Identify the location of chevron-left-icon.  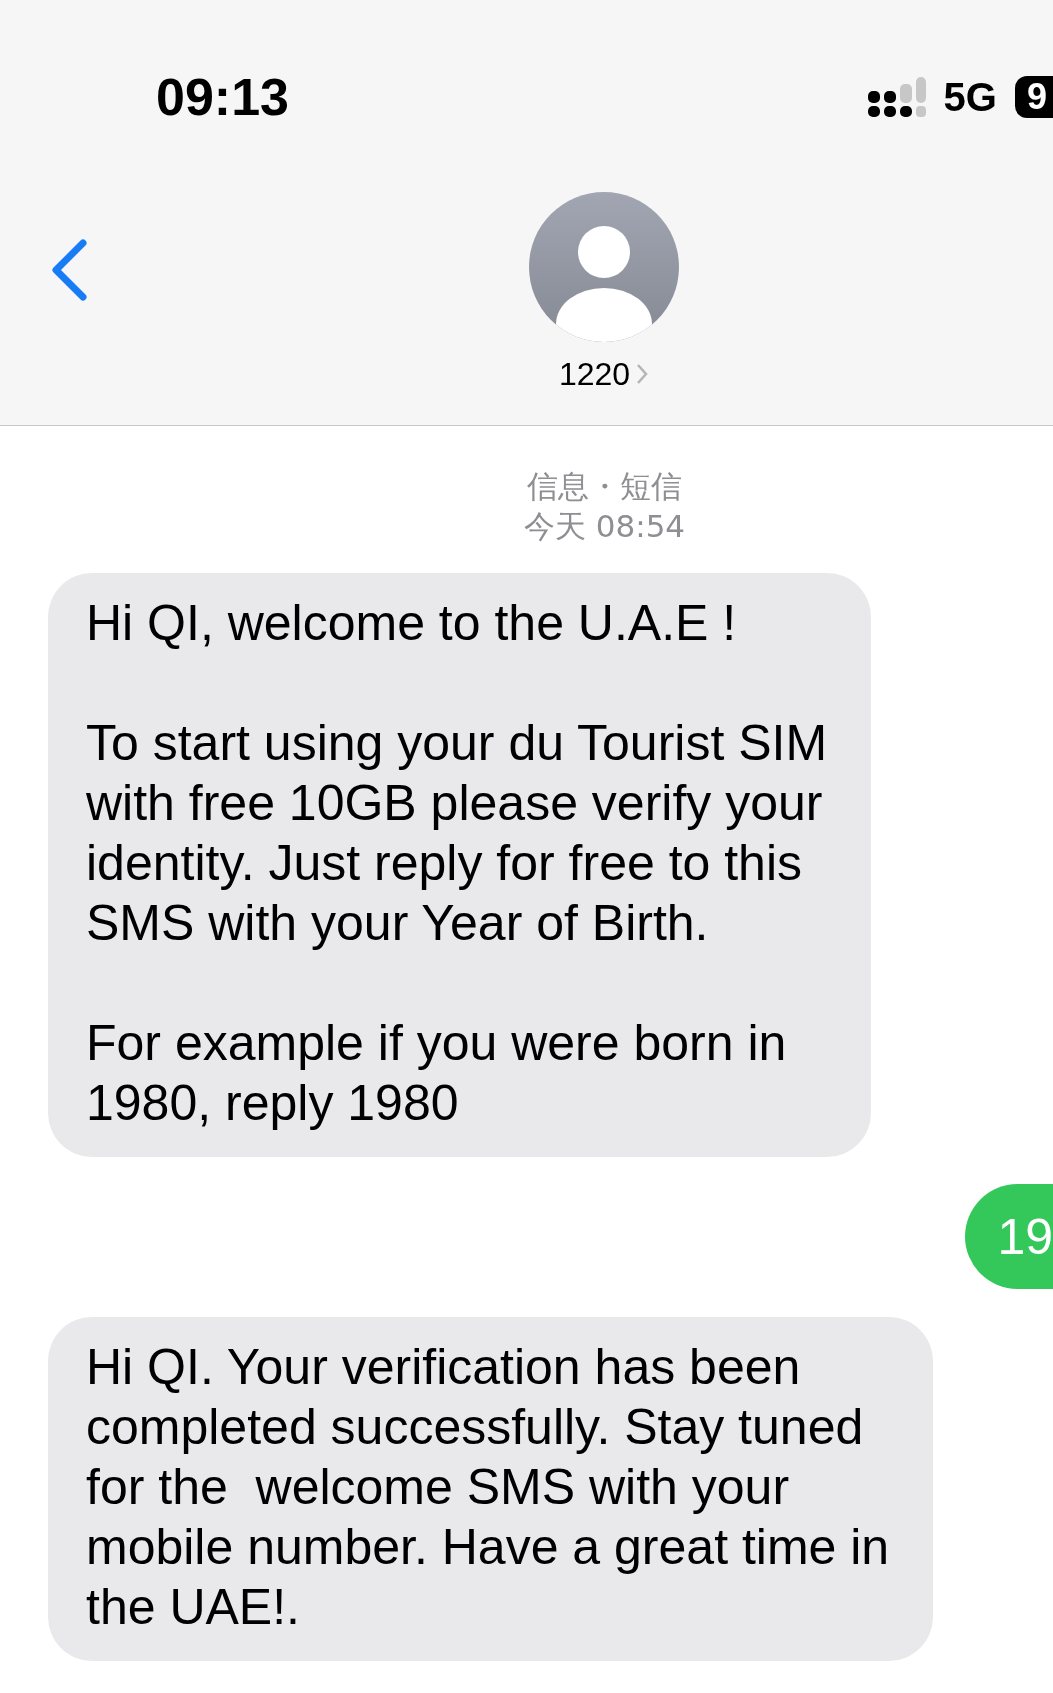
(69, 270).